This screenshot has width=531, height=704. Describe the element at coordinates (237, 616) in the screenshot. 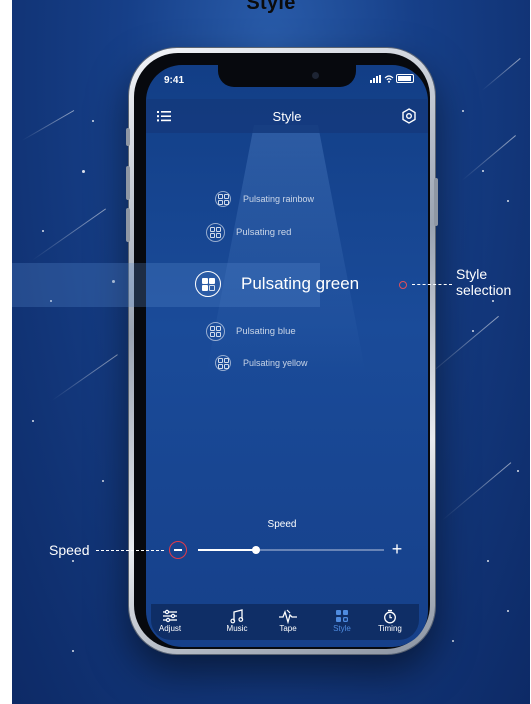

I see `music-note-icon` at that location.